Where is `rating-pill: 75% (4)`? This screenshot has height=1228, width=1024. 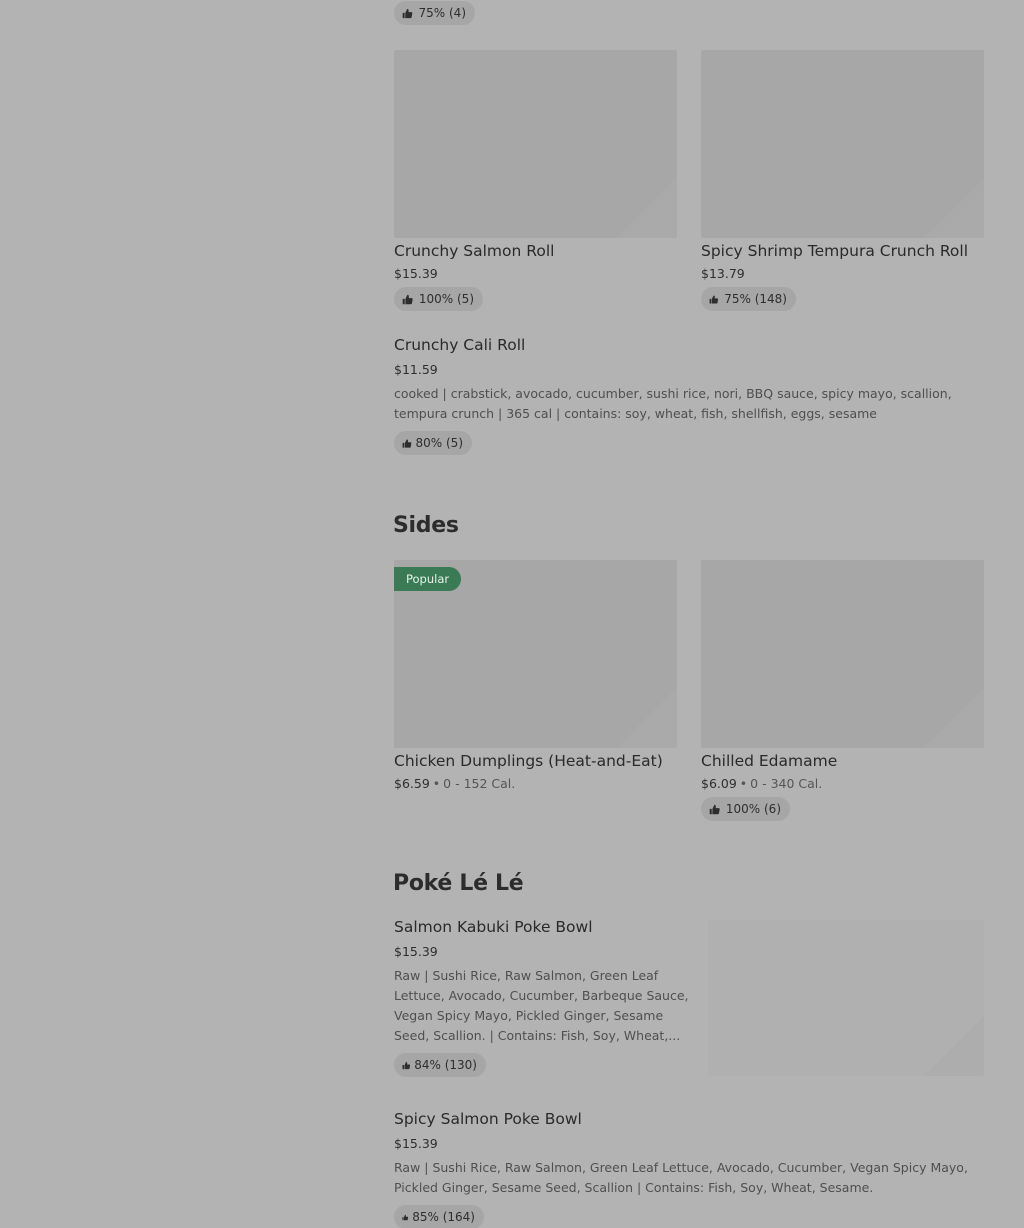
rating-pill: 75% (4) is located at coordinates (434, 13).